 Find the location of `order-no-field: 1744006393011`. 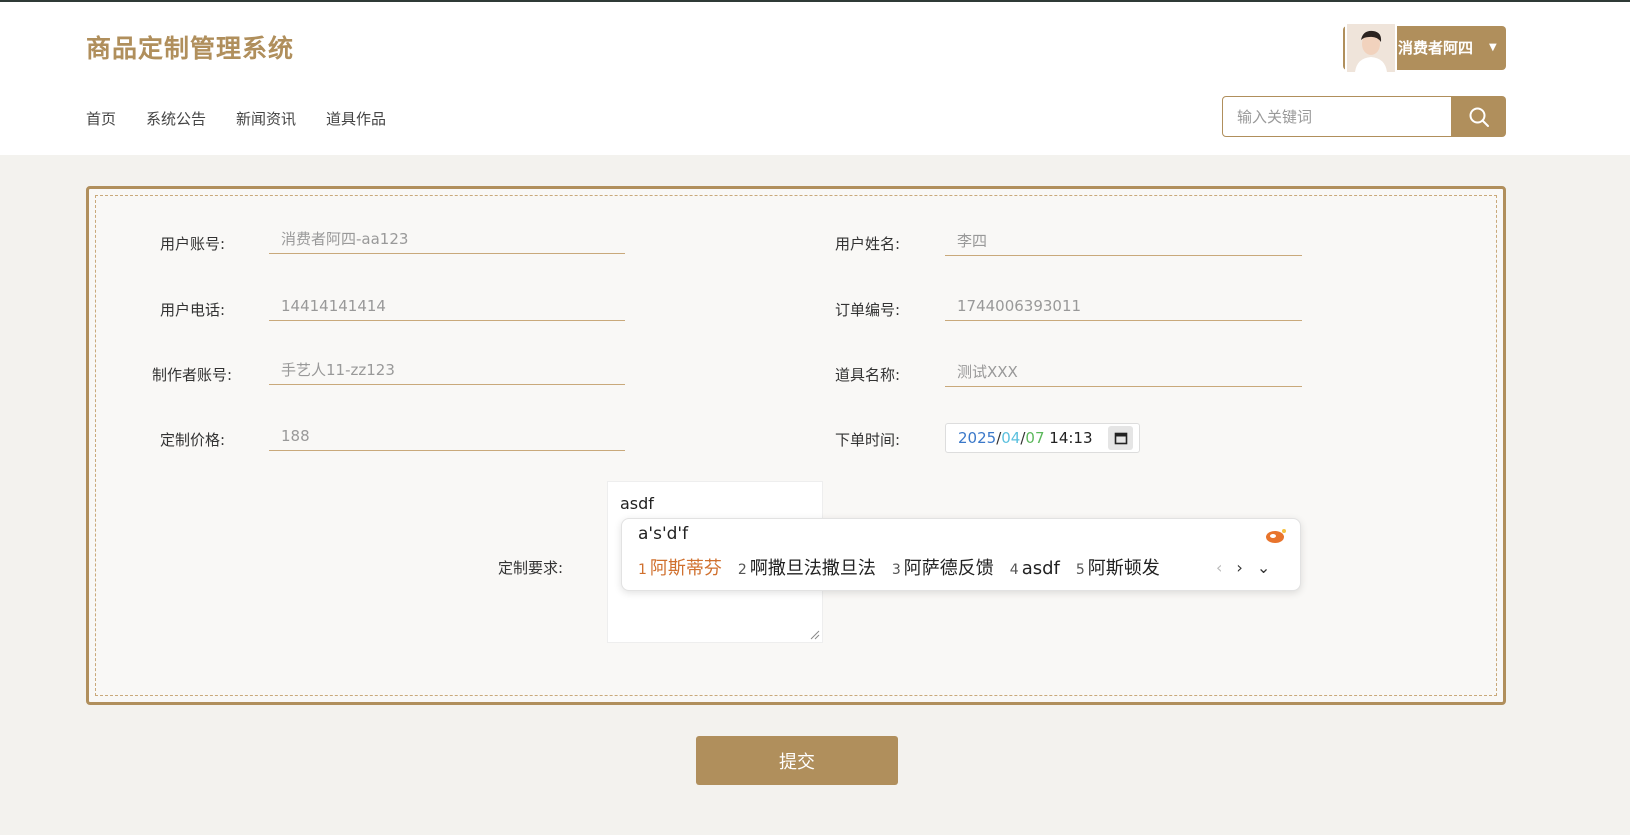

order-no-field: 1744006393011 is located at coordinates (1123, 307).